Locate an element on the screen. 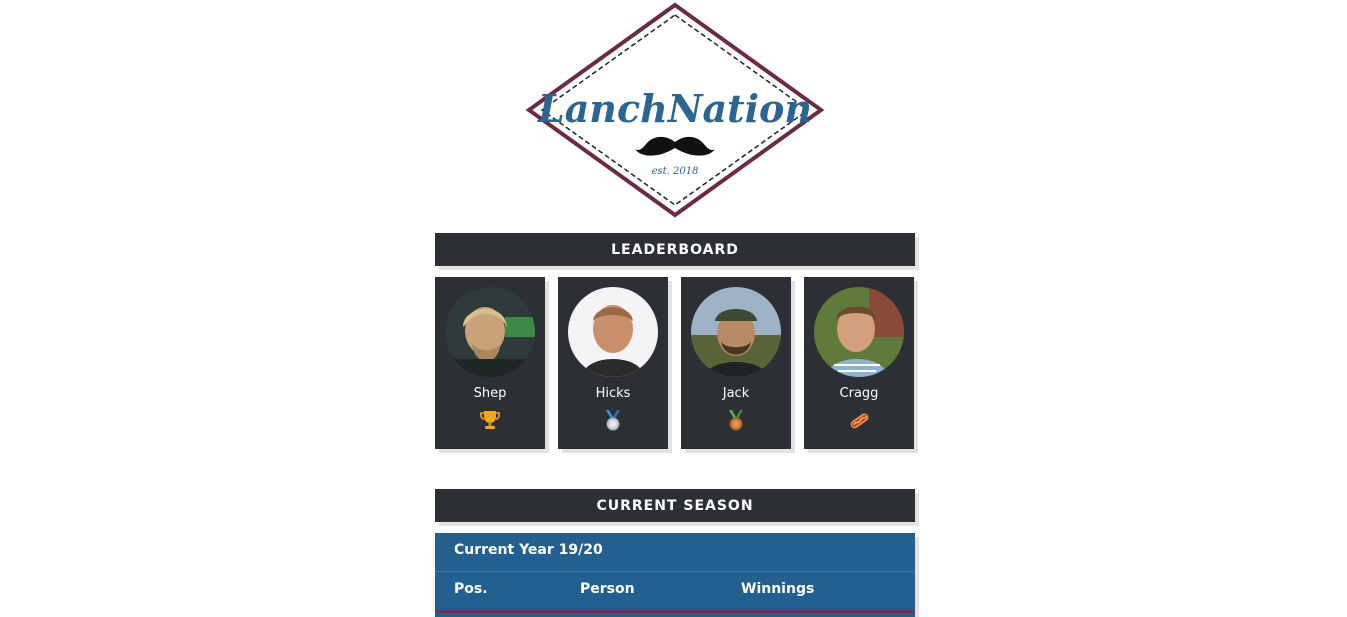  hotdog-icon is located at coordinates (859, 420).